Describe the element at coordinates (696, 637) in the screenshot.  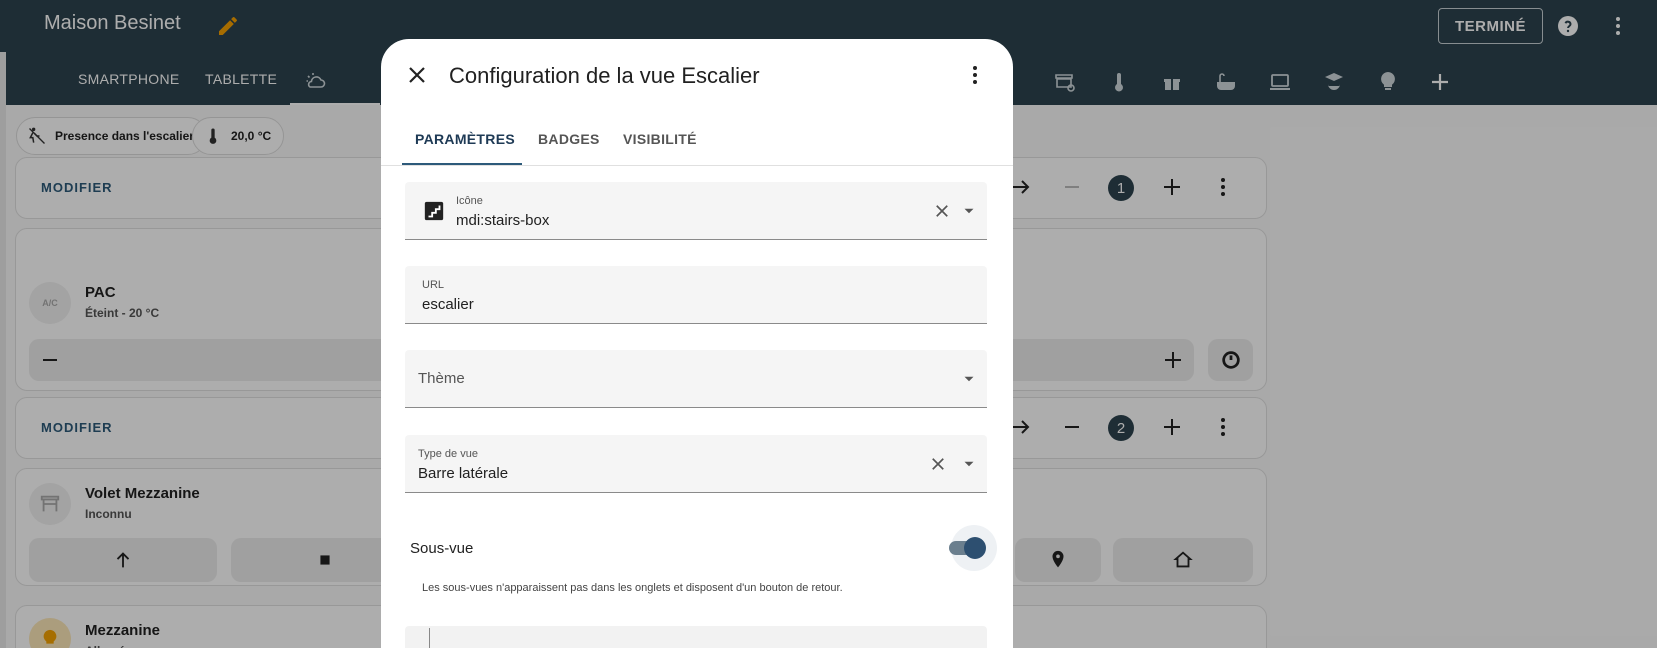
I see `code-editor` at that location.